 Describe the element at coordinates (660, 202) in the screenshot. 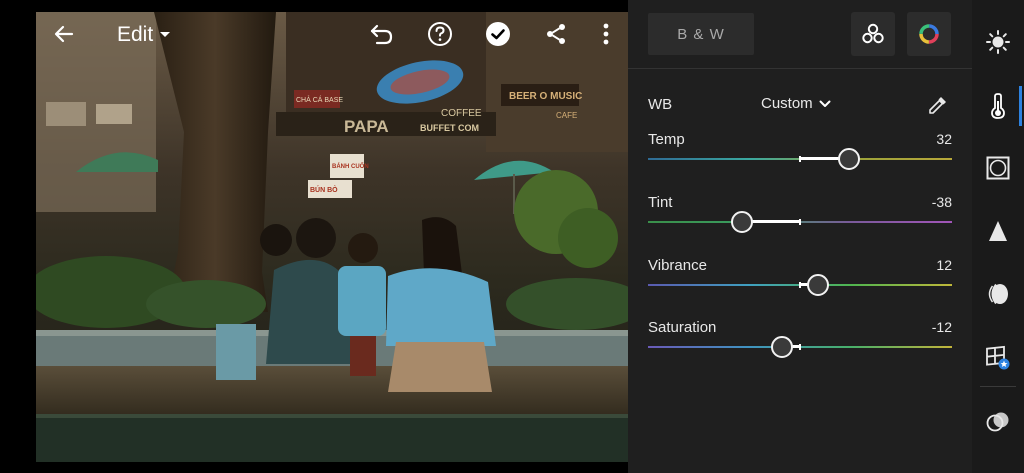

I see `slider-tint-label: Tint` at that location.